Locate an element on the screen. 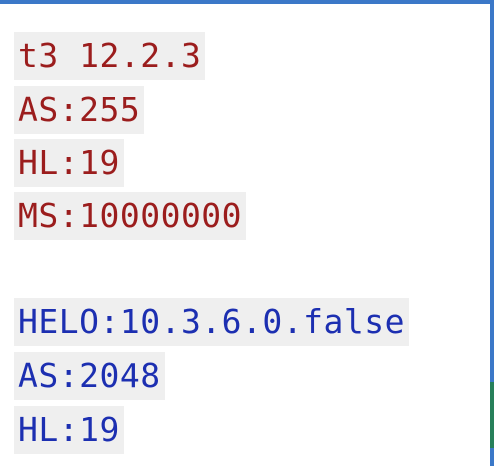 The width and height of the screenshot is (494, 466). response-2-line-2: AS:2048 is located at coordinates (89, 376).